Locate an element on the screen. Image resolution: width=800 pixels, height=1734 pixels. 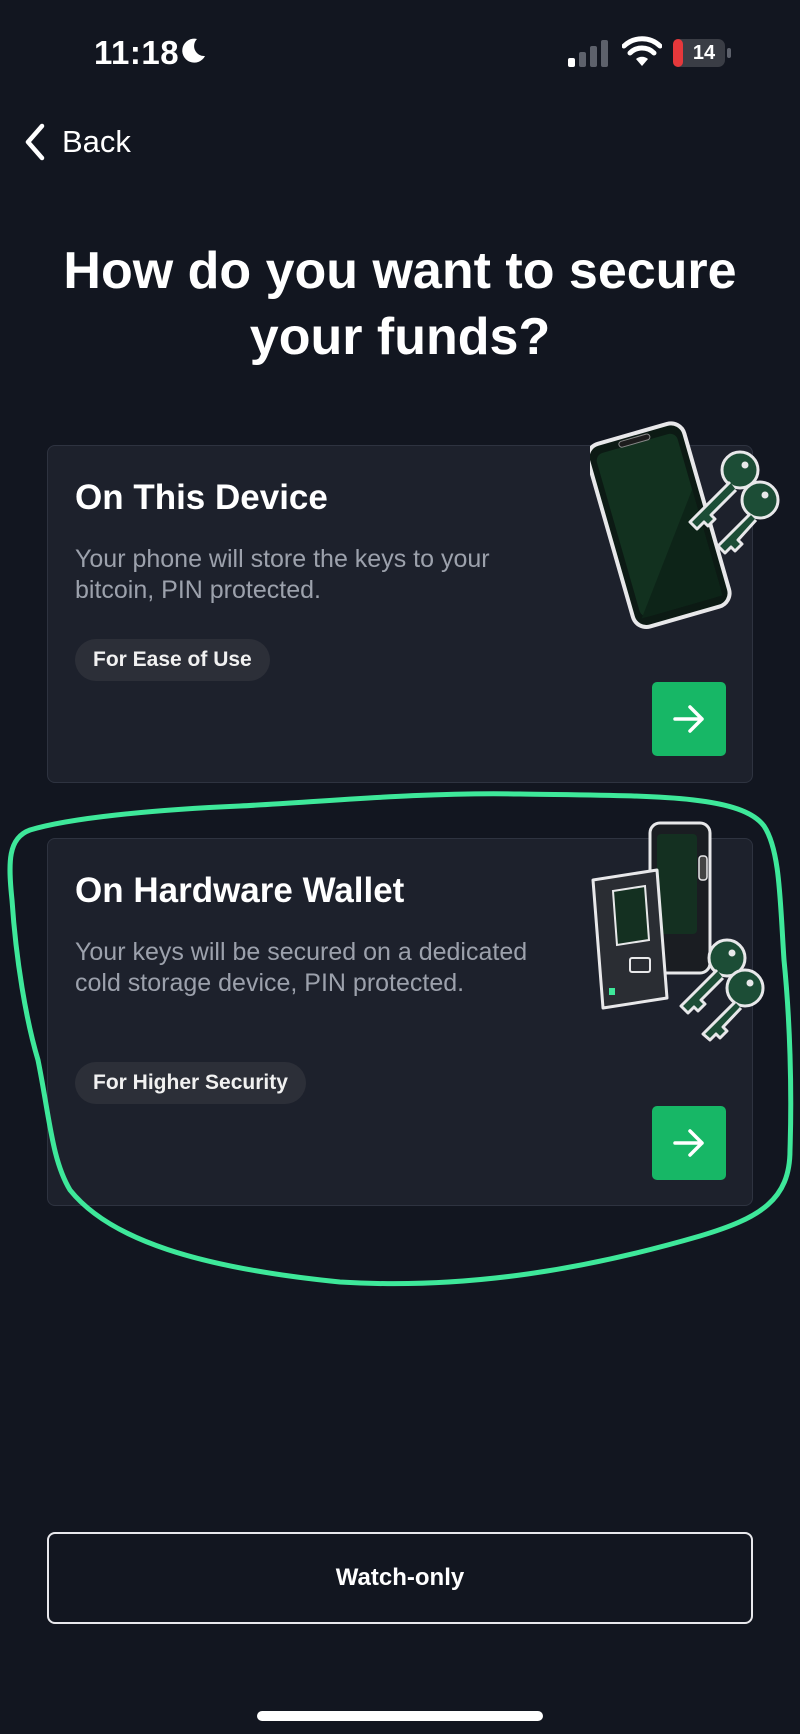
status-time: 11:18 is located at coordinates (137, 52).